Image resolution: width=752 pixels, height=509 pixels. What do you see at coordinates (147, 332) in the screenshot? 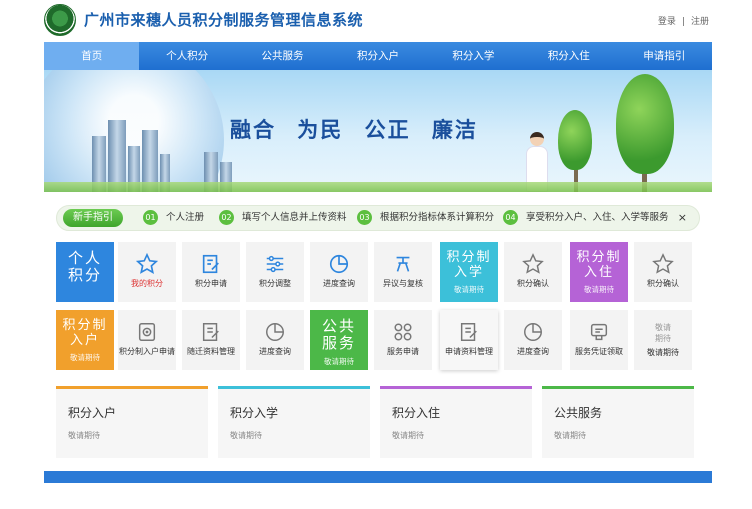
I see `target-icon` at bounding box center [147, 332].